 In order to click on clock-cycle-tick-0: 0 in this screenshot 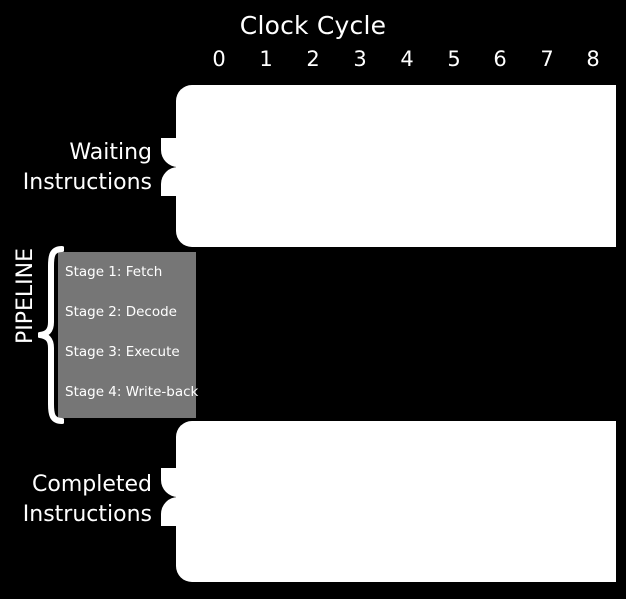, I will do `click(219, 59)`.